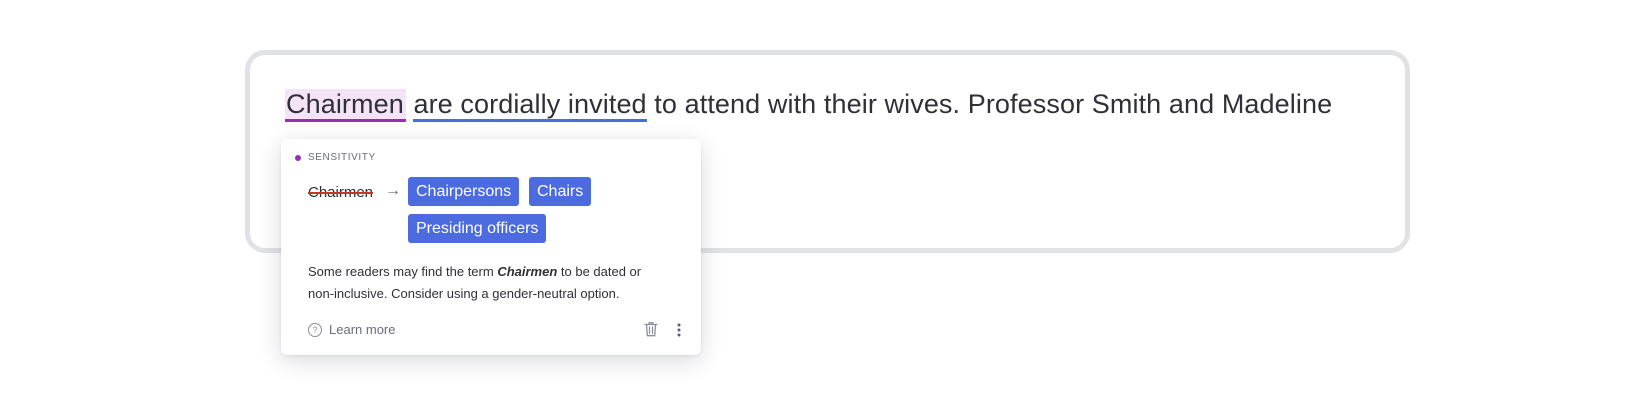 This screenshot has height=403, width=1650. I want to click on more-options-icon, so click(679, 332).